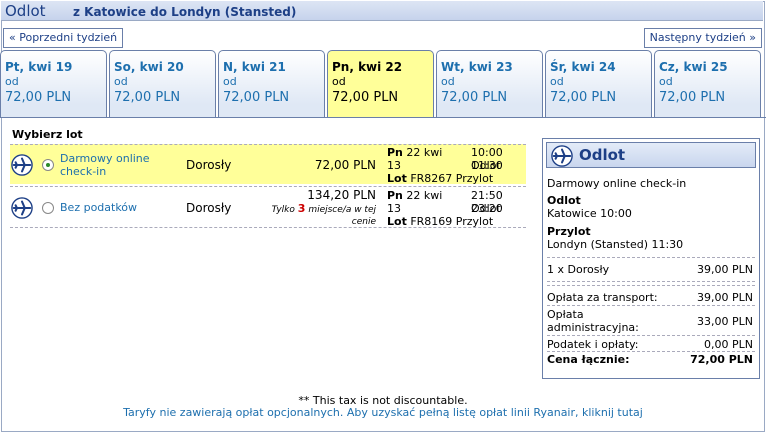  Describe the element at coordinates (63, 38) in the screenshot. I see `previous-week-button: « Poprzedni tydzień` at that location.